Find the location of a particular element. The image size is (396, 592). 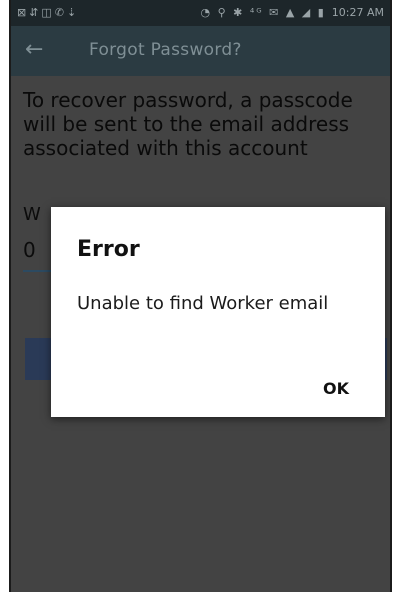

ok-button: OK is located at coordinates (336, 388).